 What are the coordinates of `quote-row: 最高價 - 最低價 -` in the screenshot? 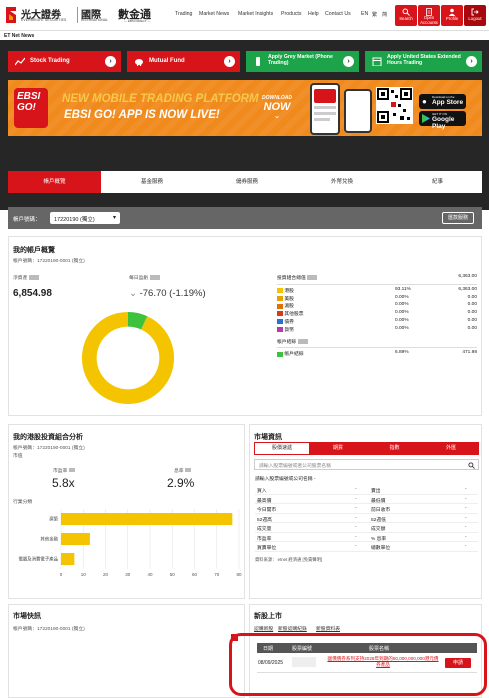 It's located at (366, 499).